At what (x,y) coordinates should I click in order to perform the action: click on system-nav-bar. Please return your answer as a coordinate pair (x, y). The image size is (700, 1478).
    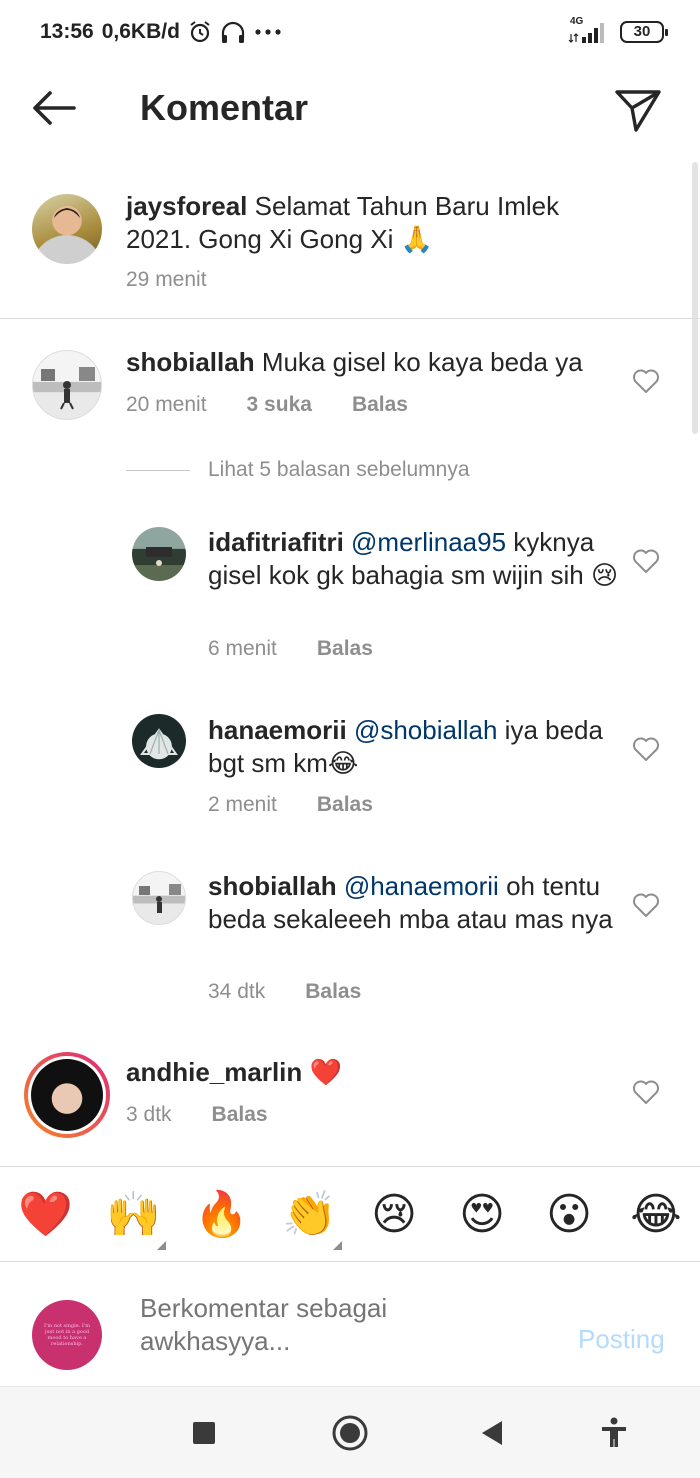
    Looking at the image, I should click on (350, 1432).